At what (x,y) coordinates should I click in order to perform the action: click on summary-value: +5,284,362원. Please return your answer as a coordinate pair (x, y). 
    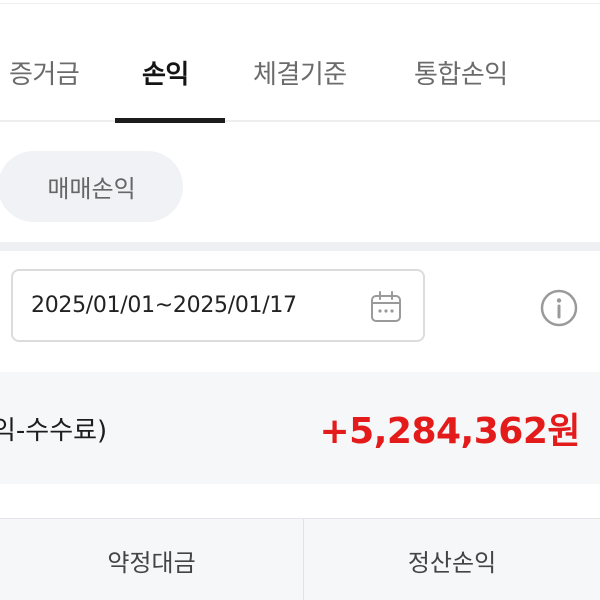
    Looking at the image, I should click on (450, 431).